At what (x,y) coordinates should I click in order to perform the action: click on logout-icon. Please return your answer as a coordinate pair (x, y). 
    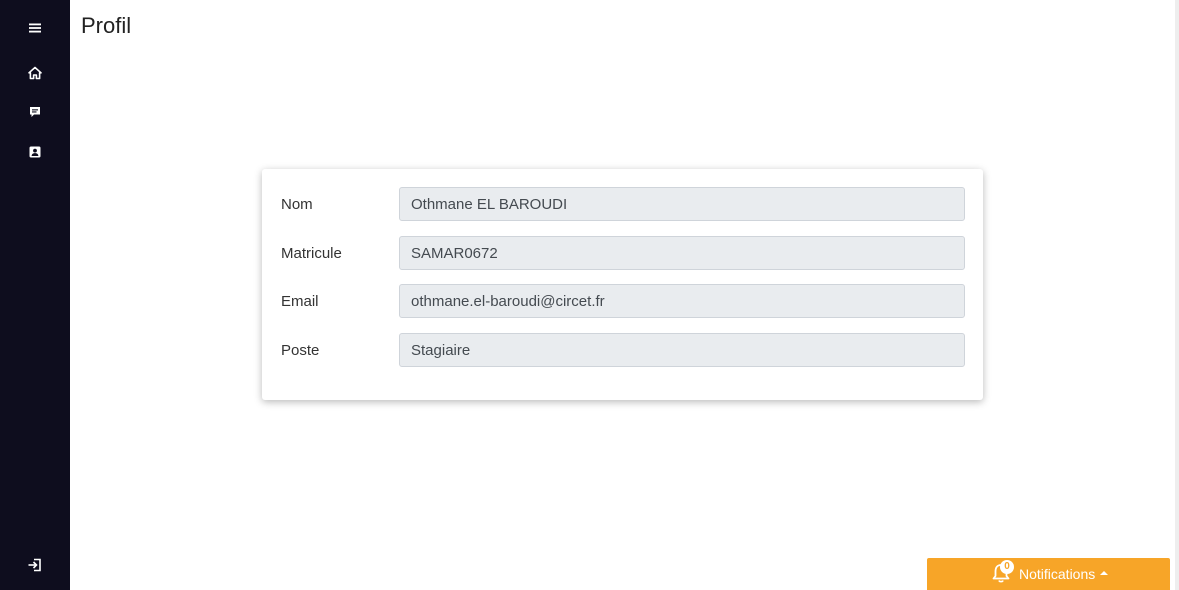
    Looking at the image, I should click on (35, 565).